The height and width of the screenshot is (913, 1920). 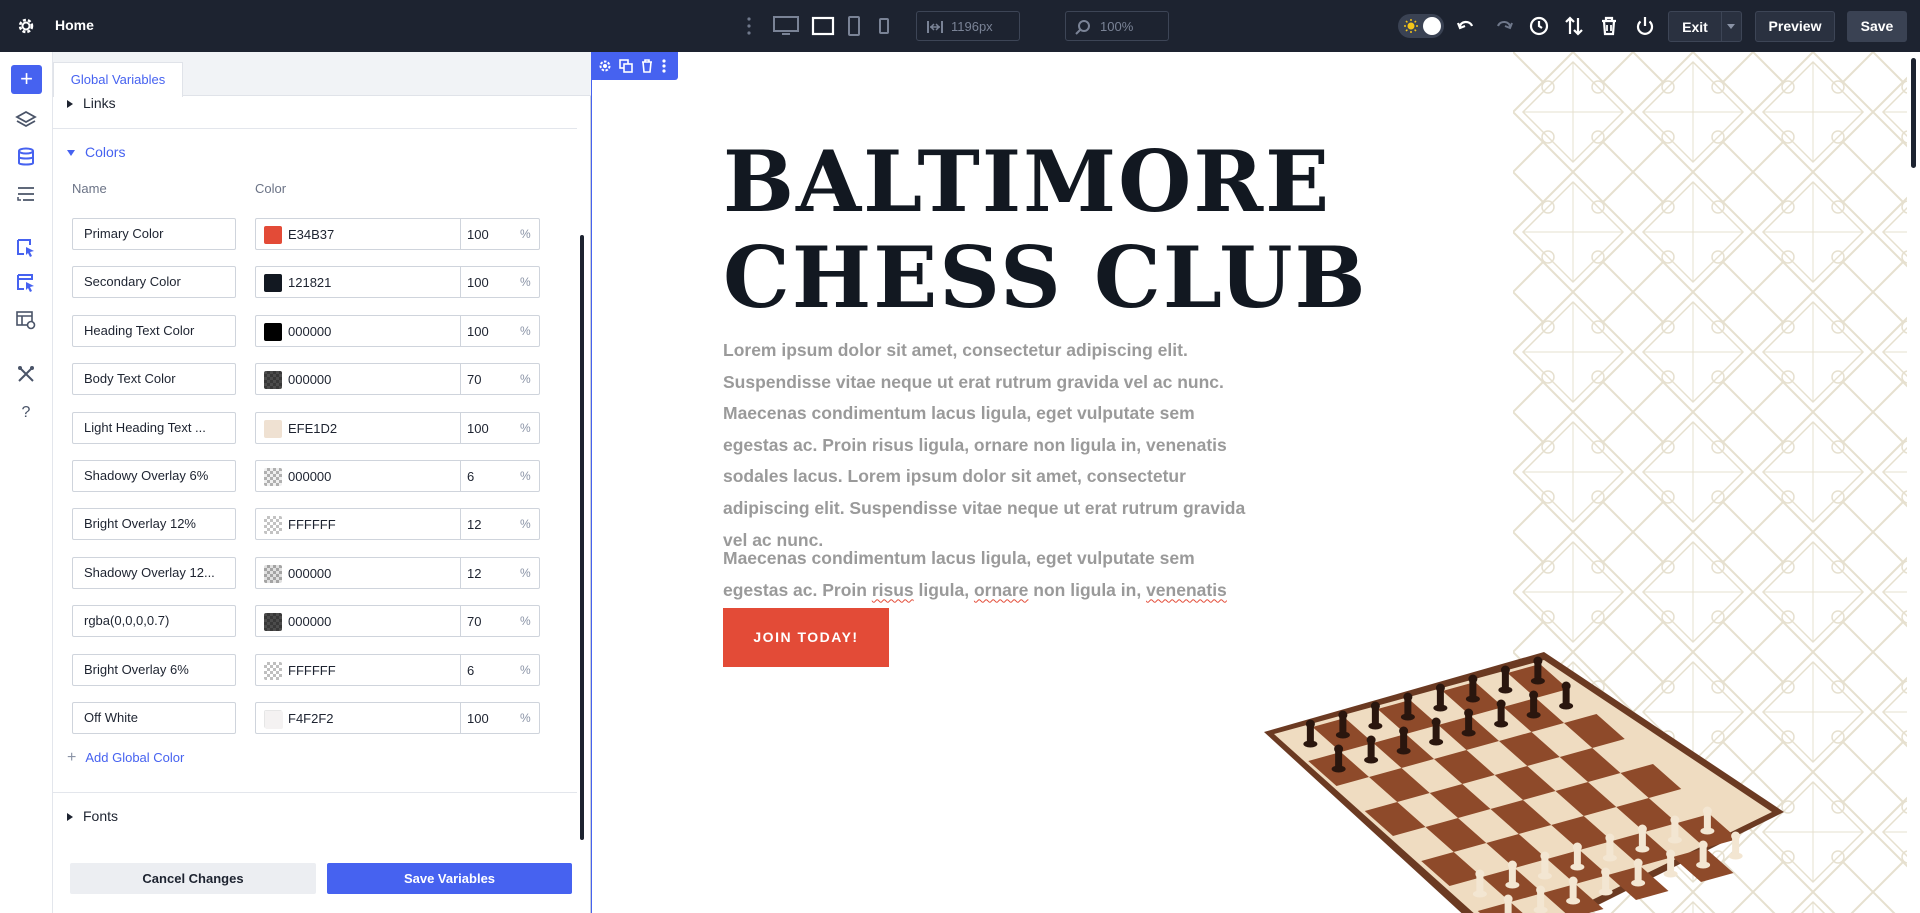 I want to click on colors-section-toggle: Colors, so click(x=96, y=152).